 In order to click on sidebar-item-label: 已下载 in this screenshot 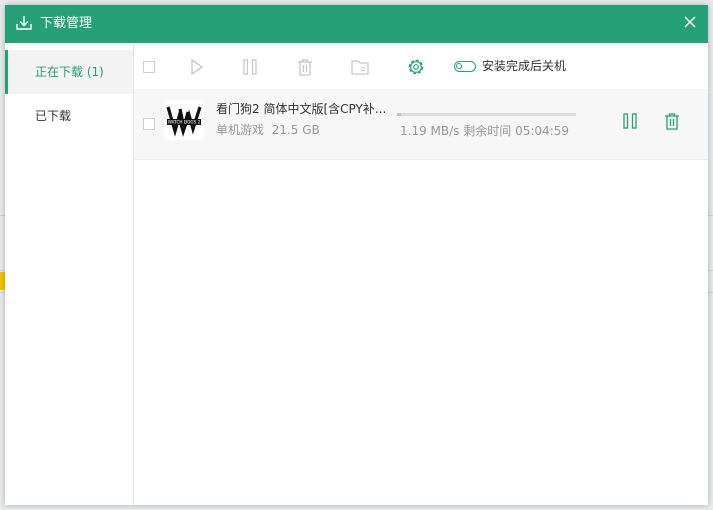, I will do `click(53, 116)`.